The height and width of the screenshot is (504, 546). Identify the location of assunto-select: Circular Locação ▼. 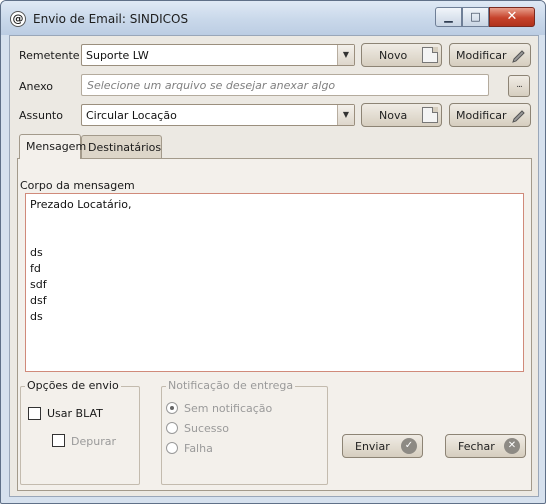
(218, 115).